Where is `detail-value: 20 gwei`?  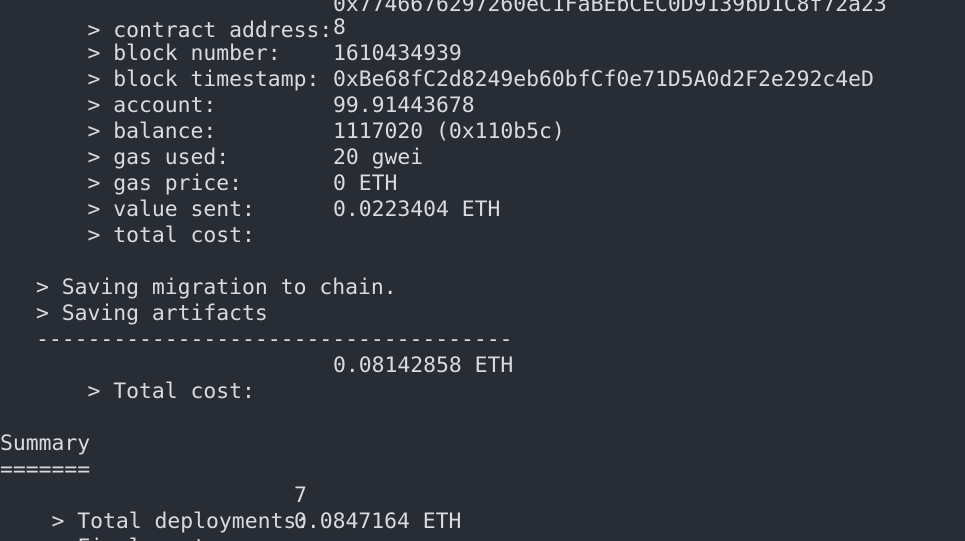
detail-value: 20 gwei is located at coordinates (378, 157).